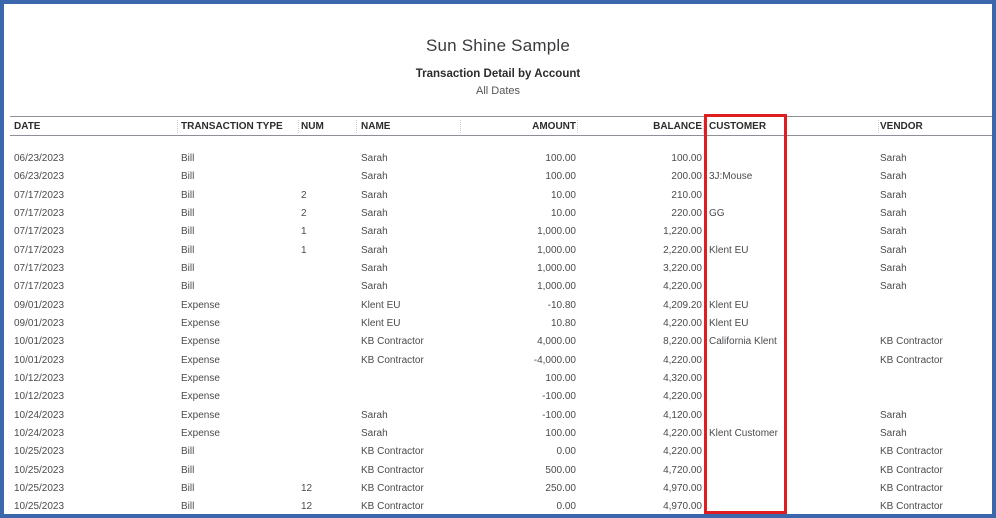  I want to click on cell-amount: 10.80, so click(519, 324).